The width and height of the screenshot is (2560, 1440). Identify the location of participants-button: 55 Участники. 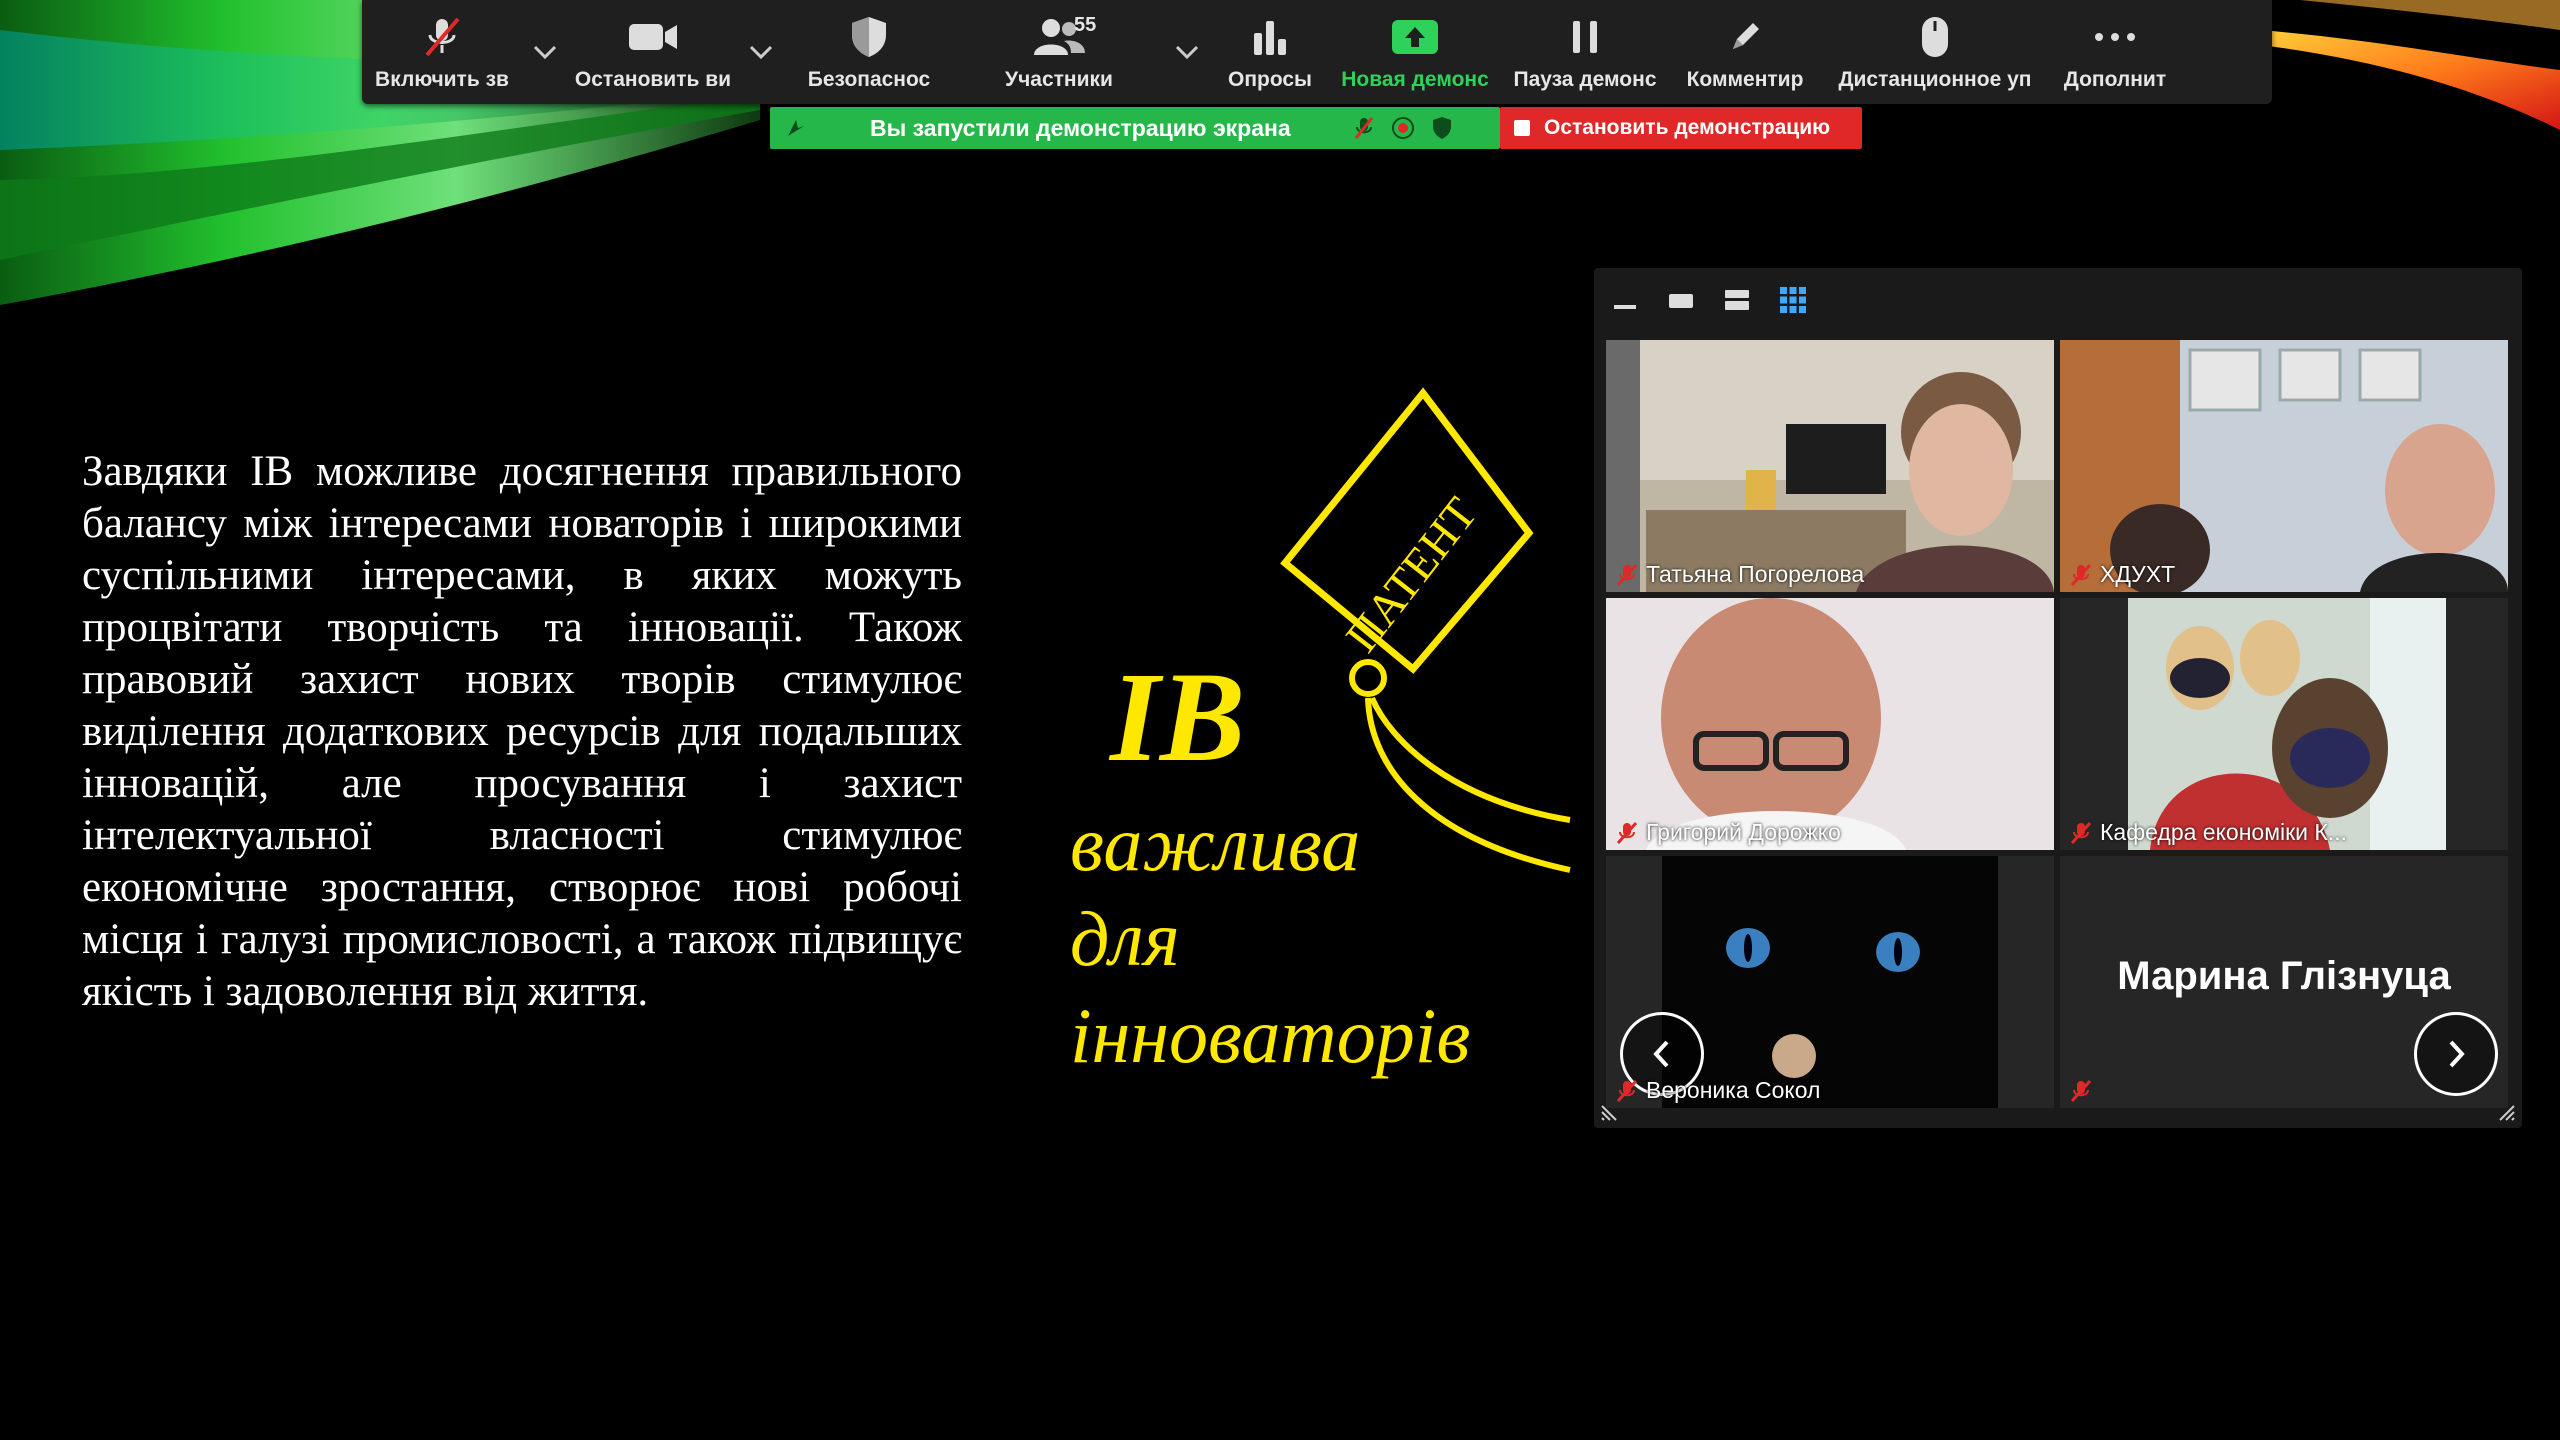
(1059, 52).